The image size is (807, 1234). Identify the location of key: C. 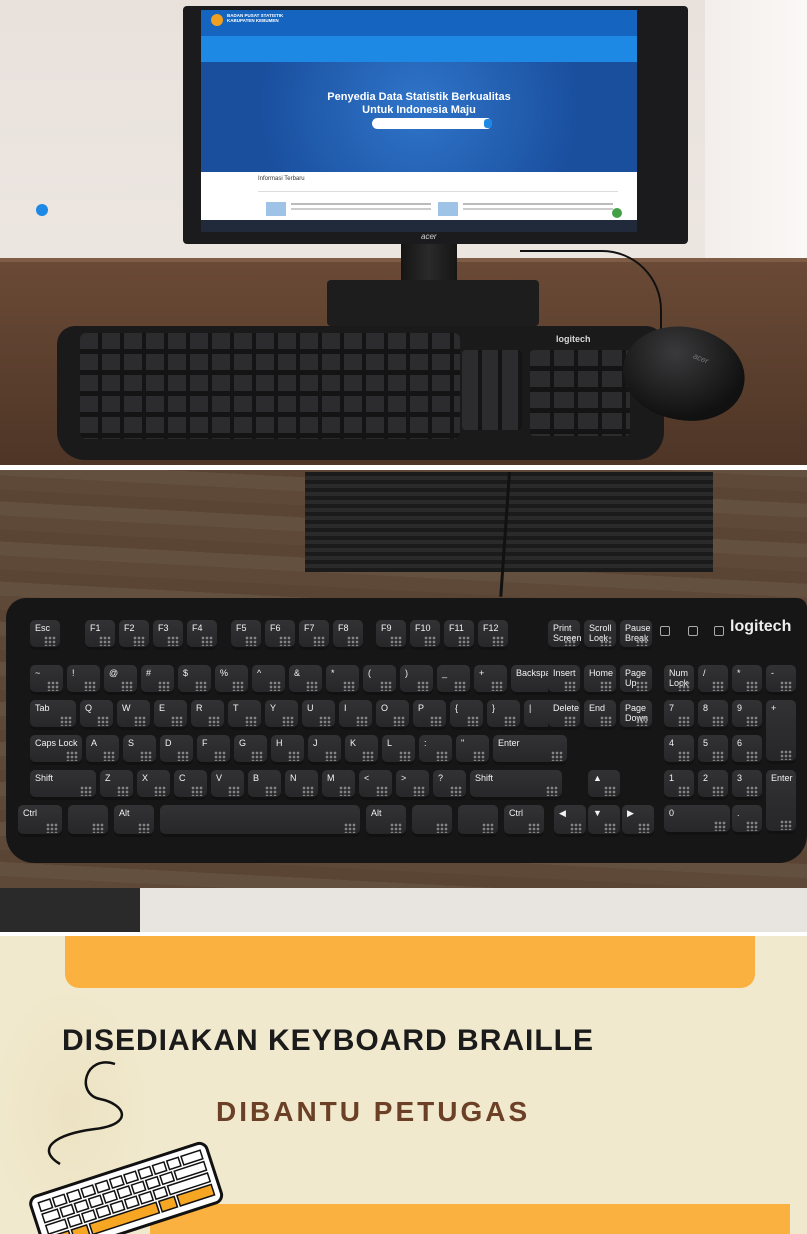
(190, 785).